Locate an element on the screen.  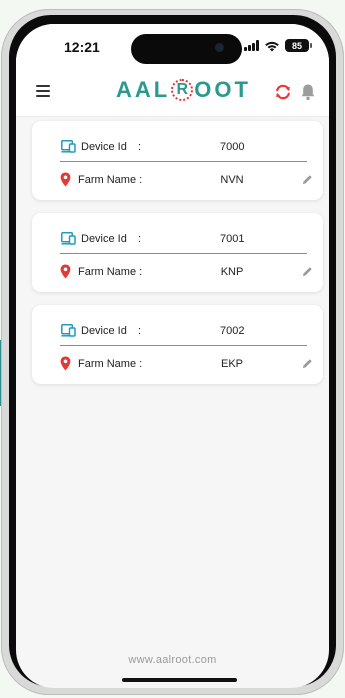
farm-name-row: Farm Name : NVN is located at coordinates (177, 180).